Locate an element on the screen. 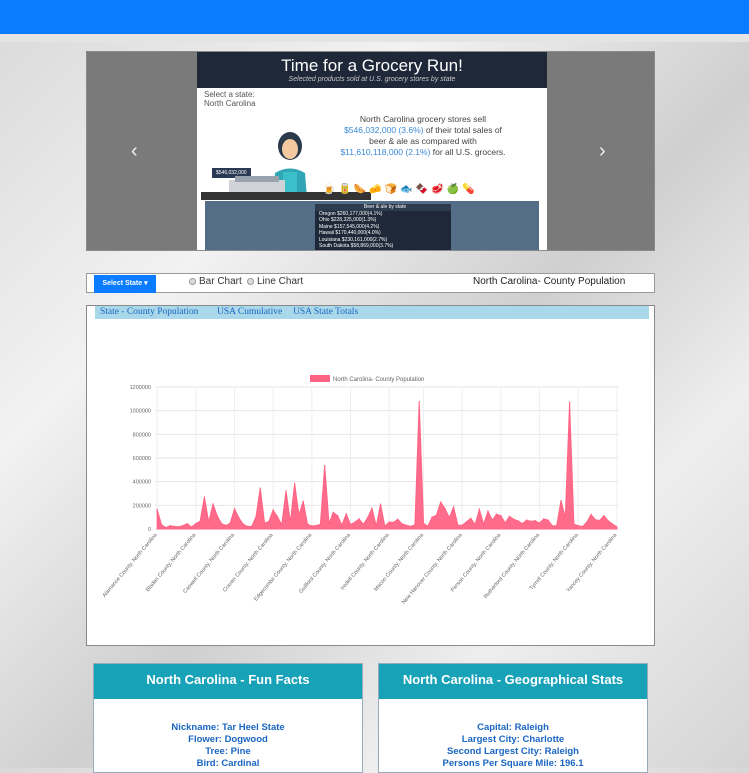 This screenshot has height=773, width=749. bar-chart-radio: Bar Chart is located at coordinates (215, 281).